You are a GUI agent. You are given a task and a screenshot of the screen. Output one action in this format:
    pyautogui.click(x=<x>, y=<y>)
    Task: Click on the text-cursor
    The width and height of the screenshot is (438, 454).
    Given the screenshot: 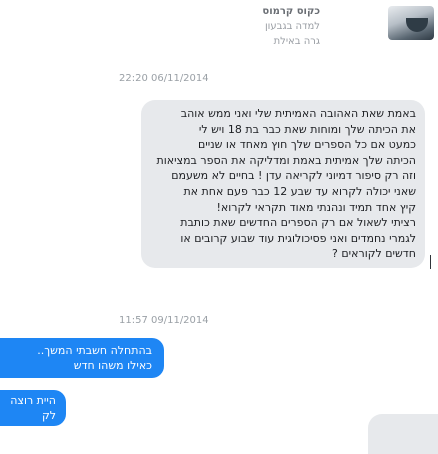 What is the action you would take?
    pyautogui.click(x=430, y=262)
    